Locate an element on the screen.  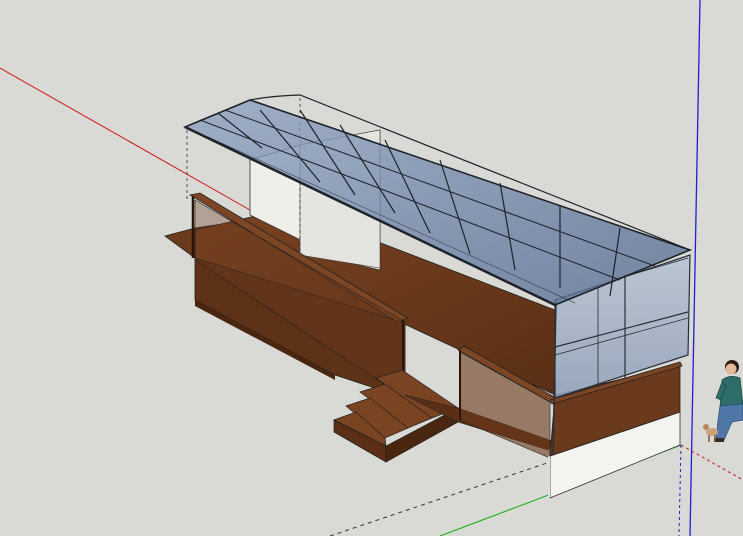
blue-axis-line is located at coordinates (695, 268).